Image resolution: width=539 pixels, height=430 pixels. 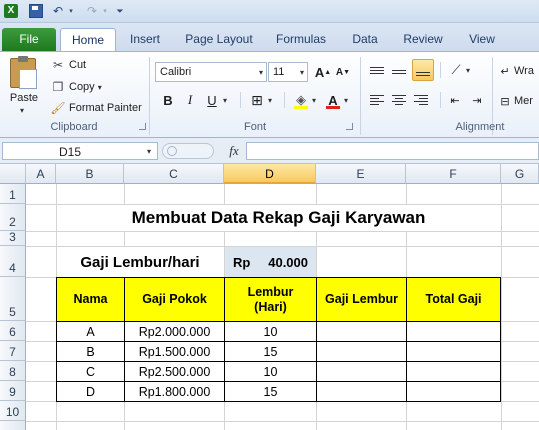 I want to click on align-center-icon, so click(x=399, y=100).